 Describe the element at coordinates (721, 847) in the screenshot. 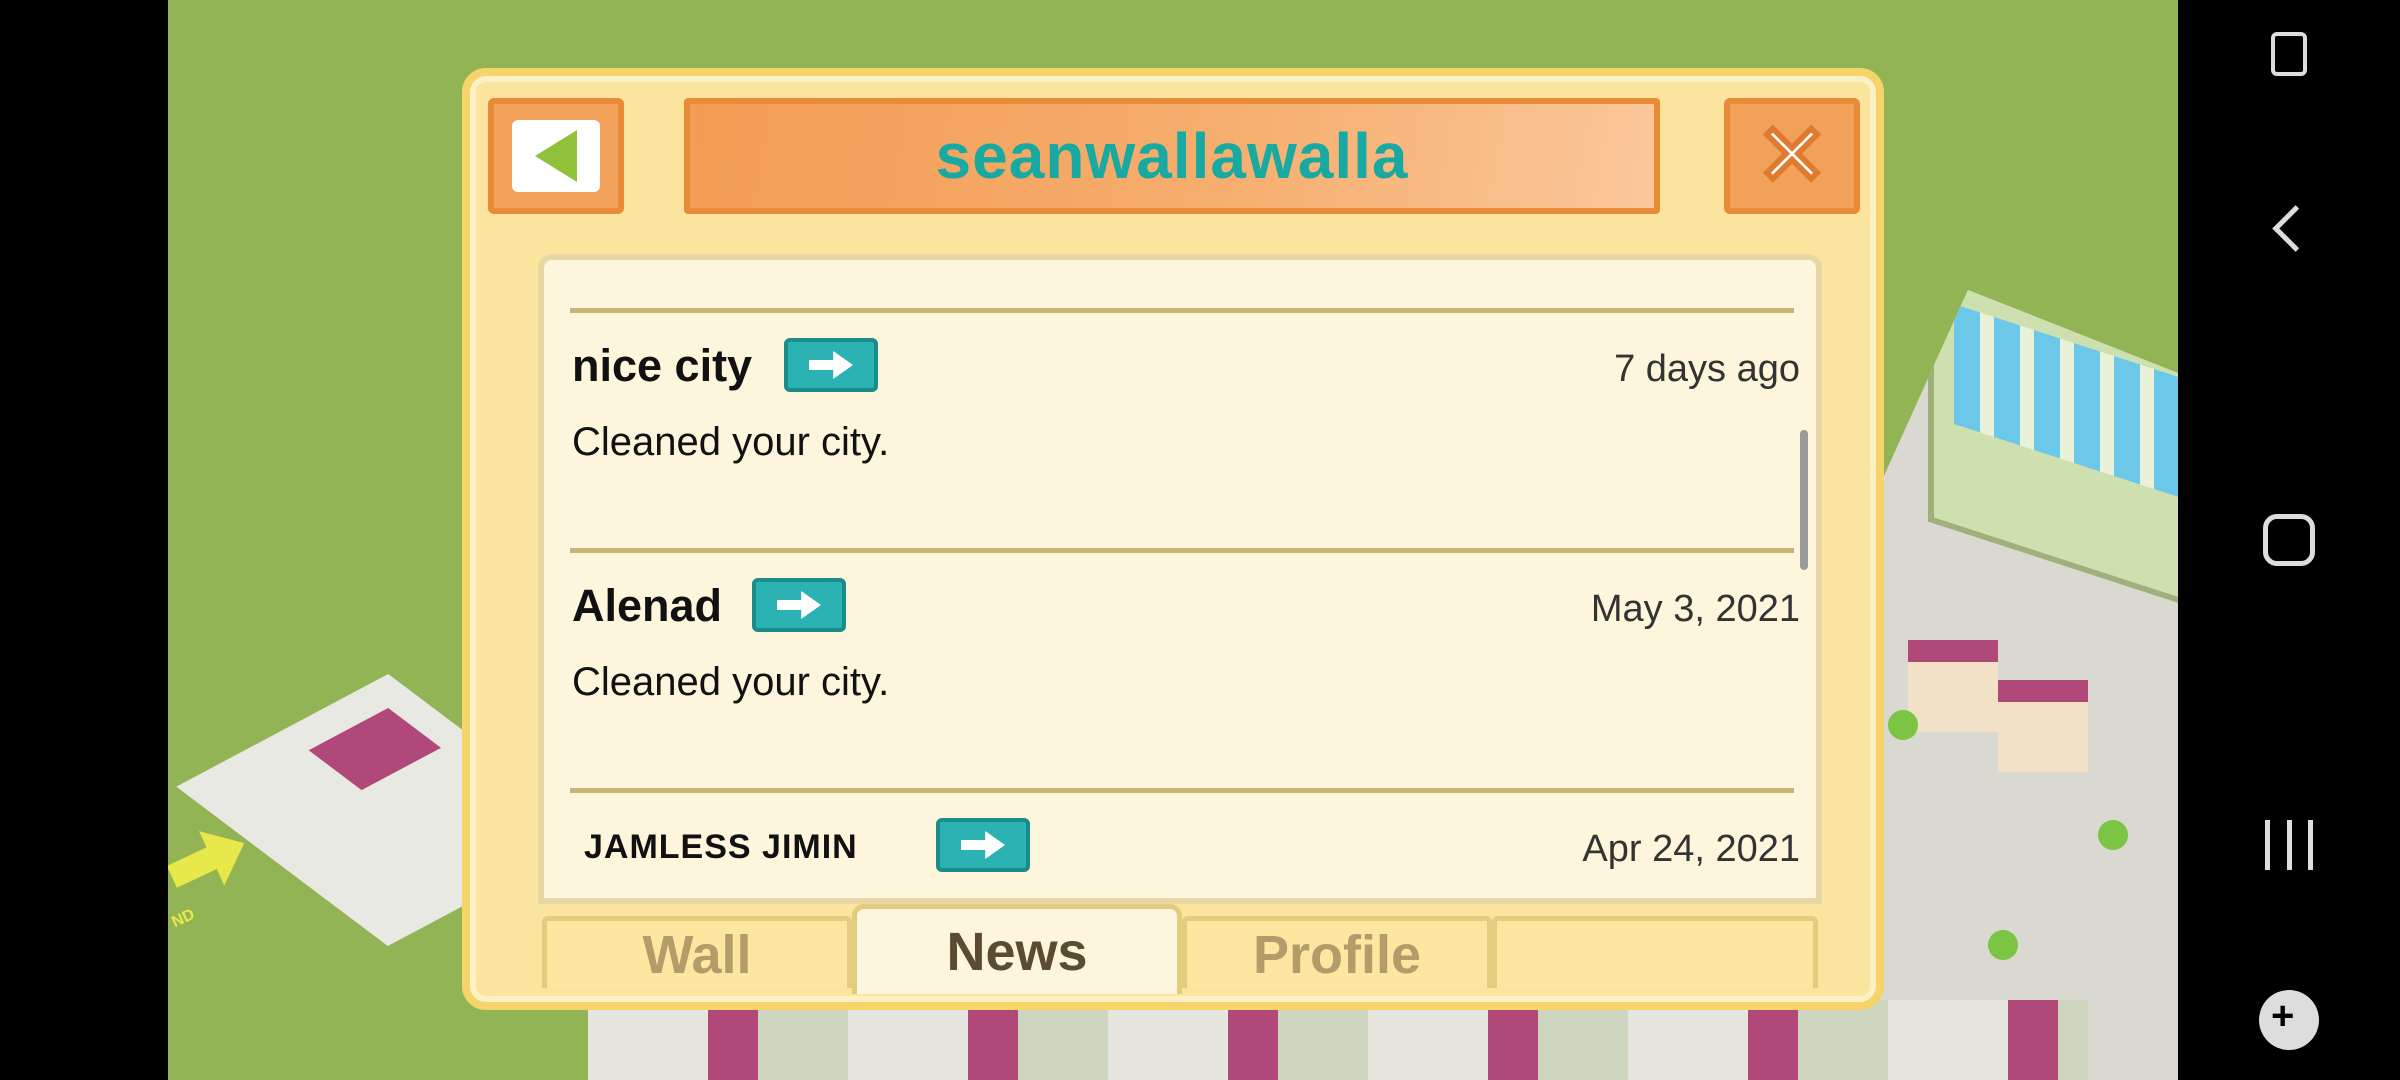

I see `entry-name: JAMLESS JIMIN` at that location.